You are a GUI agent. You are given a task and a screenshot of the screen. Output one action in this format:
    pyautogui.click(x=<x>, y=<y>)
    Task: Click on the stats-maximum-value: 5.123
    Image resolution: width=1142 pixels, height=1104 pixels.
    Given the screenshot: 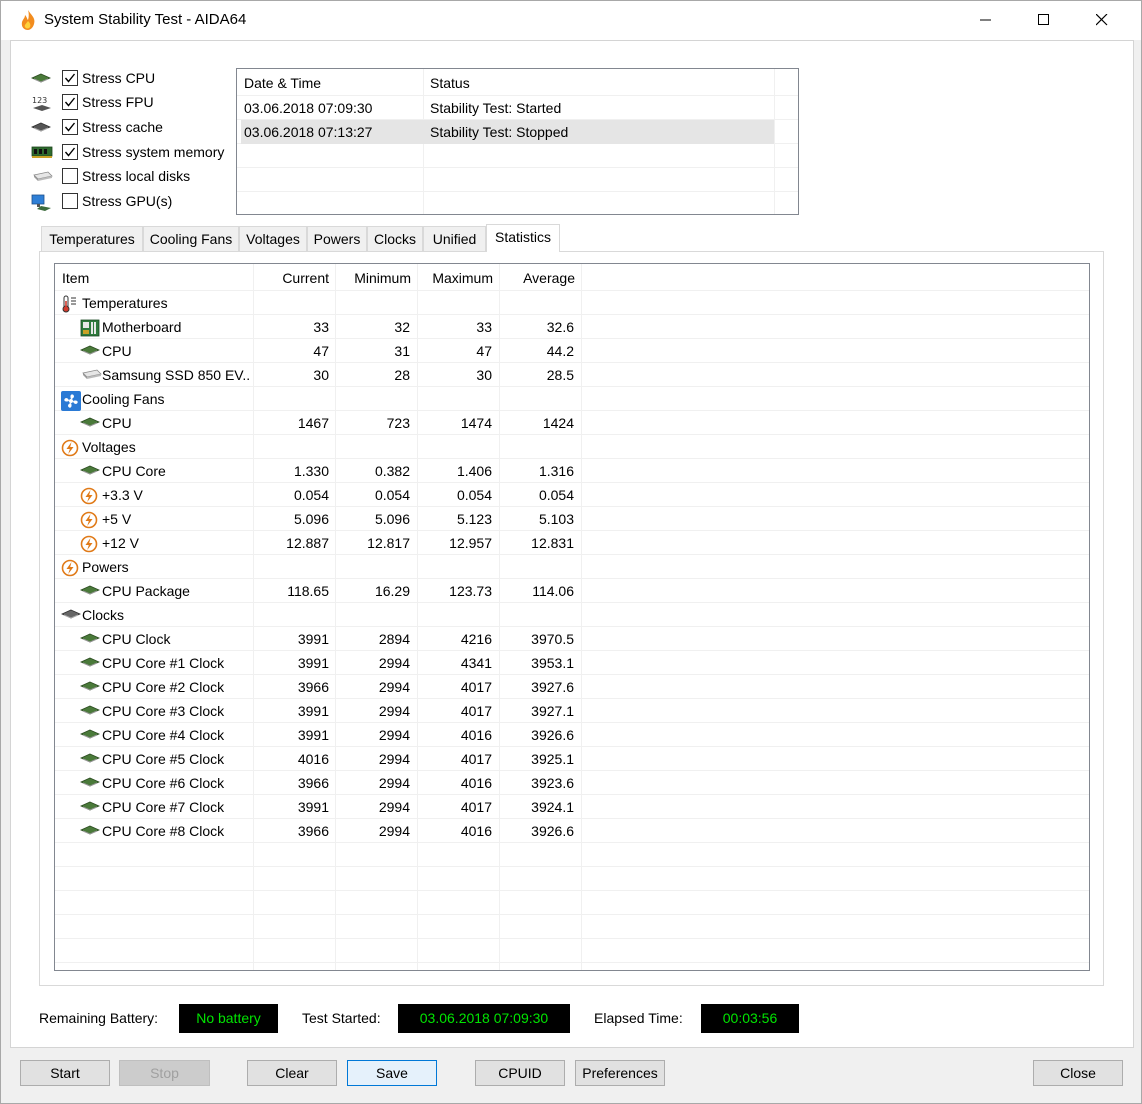 What is the action you would take?
    pyautogui.click(x=454, y=519)
    